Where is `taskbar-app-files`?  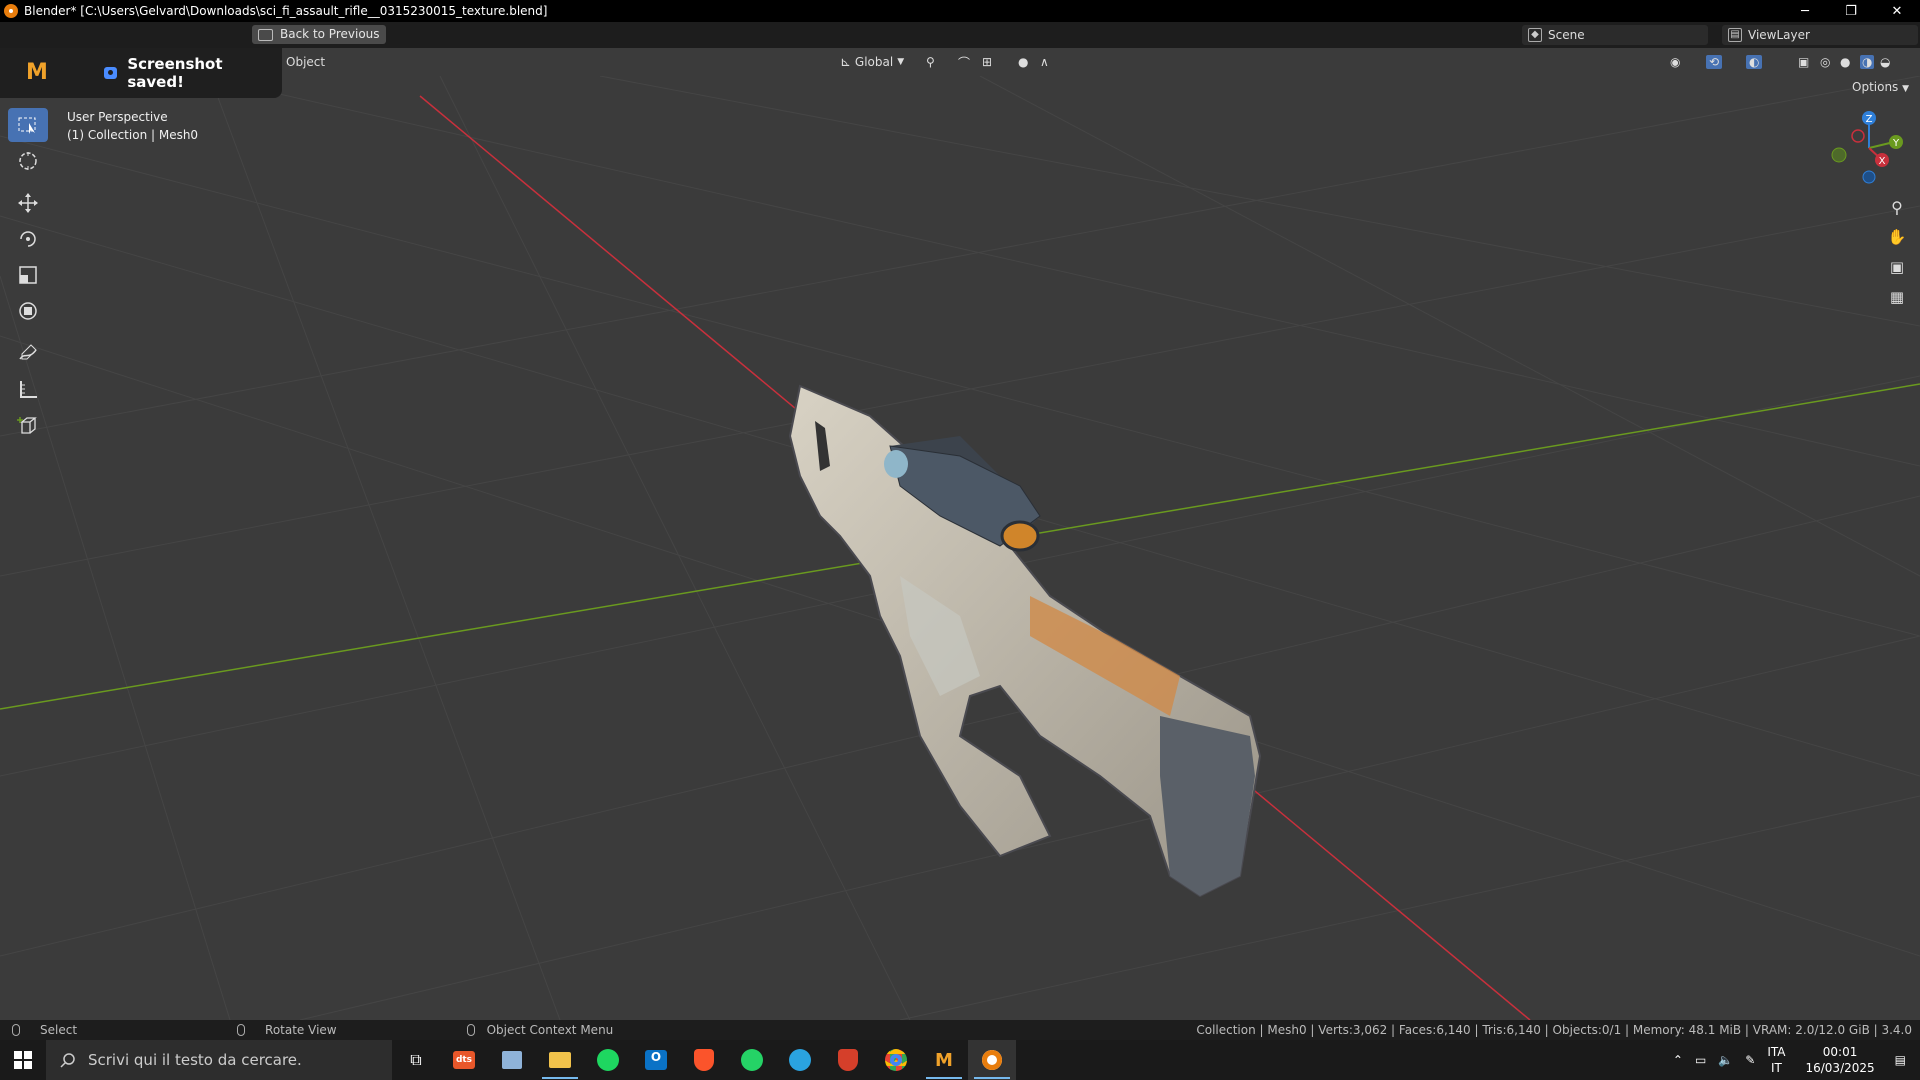
taskbar-app-files is located at coordinates (512, 1060).